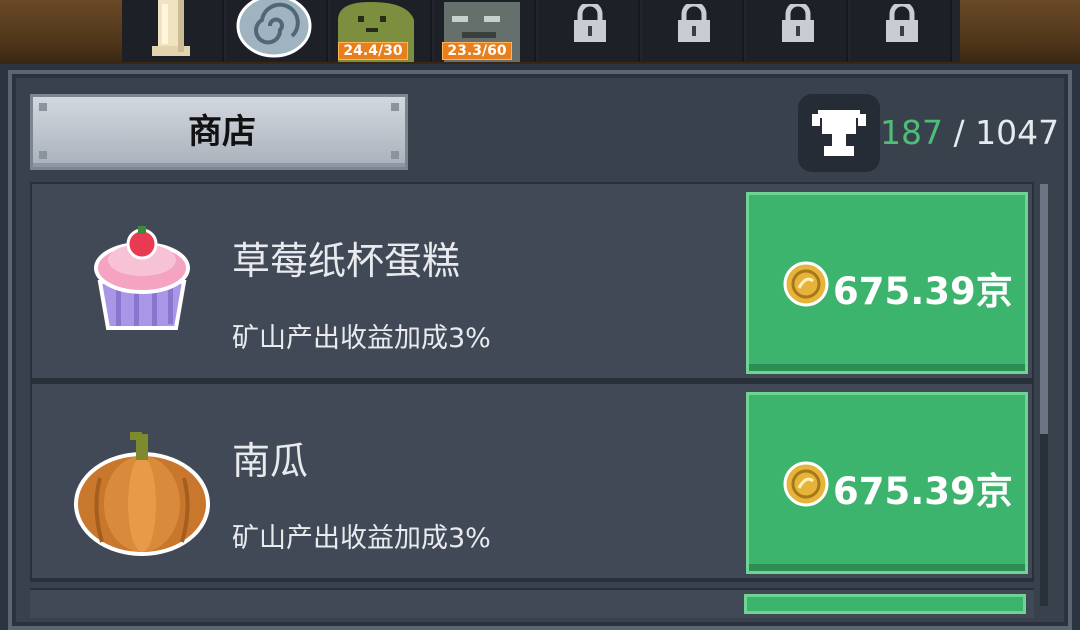  Describe the element at coordinates (1017, 132) in the screenshot. I see `trophy-total: 1047` at that location.